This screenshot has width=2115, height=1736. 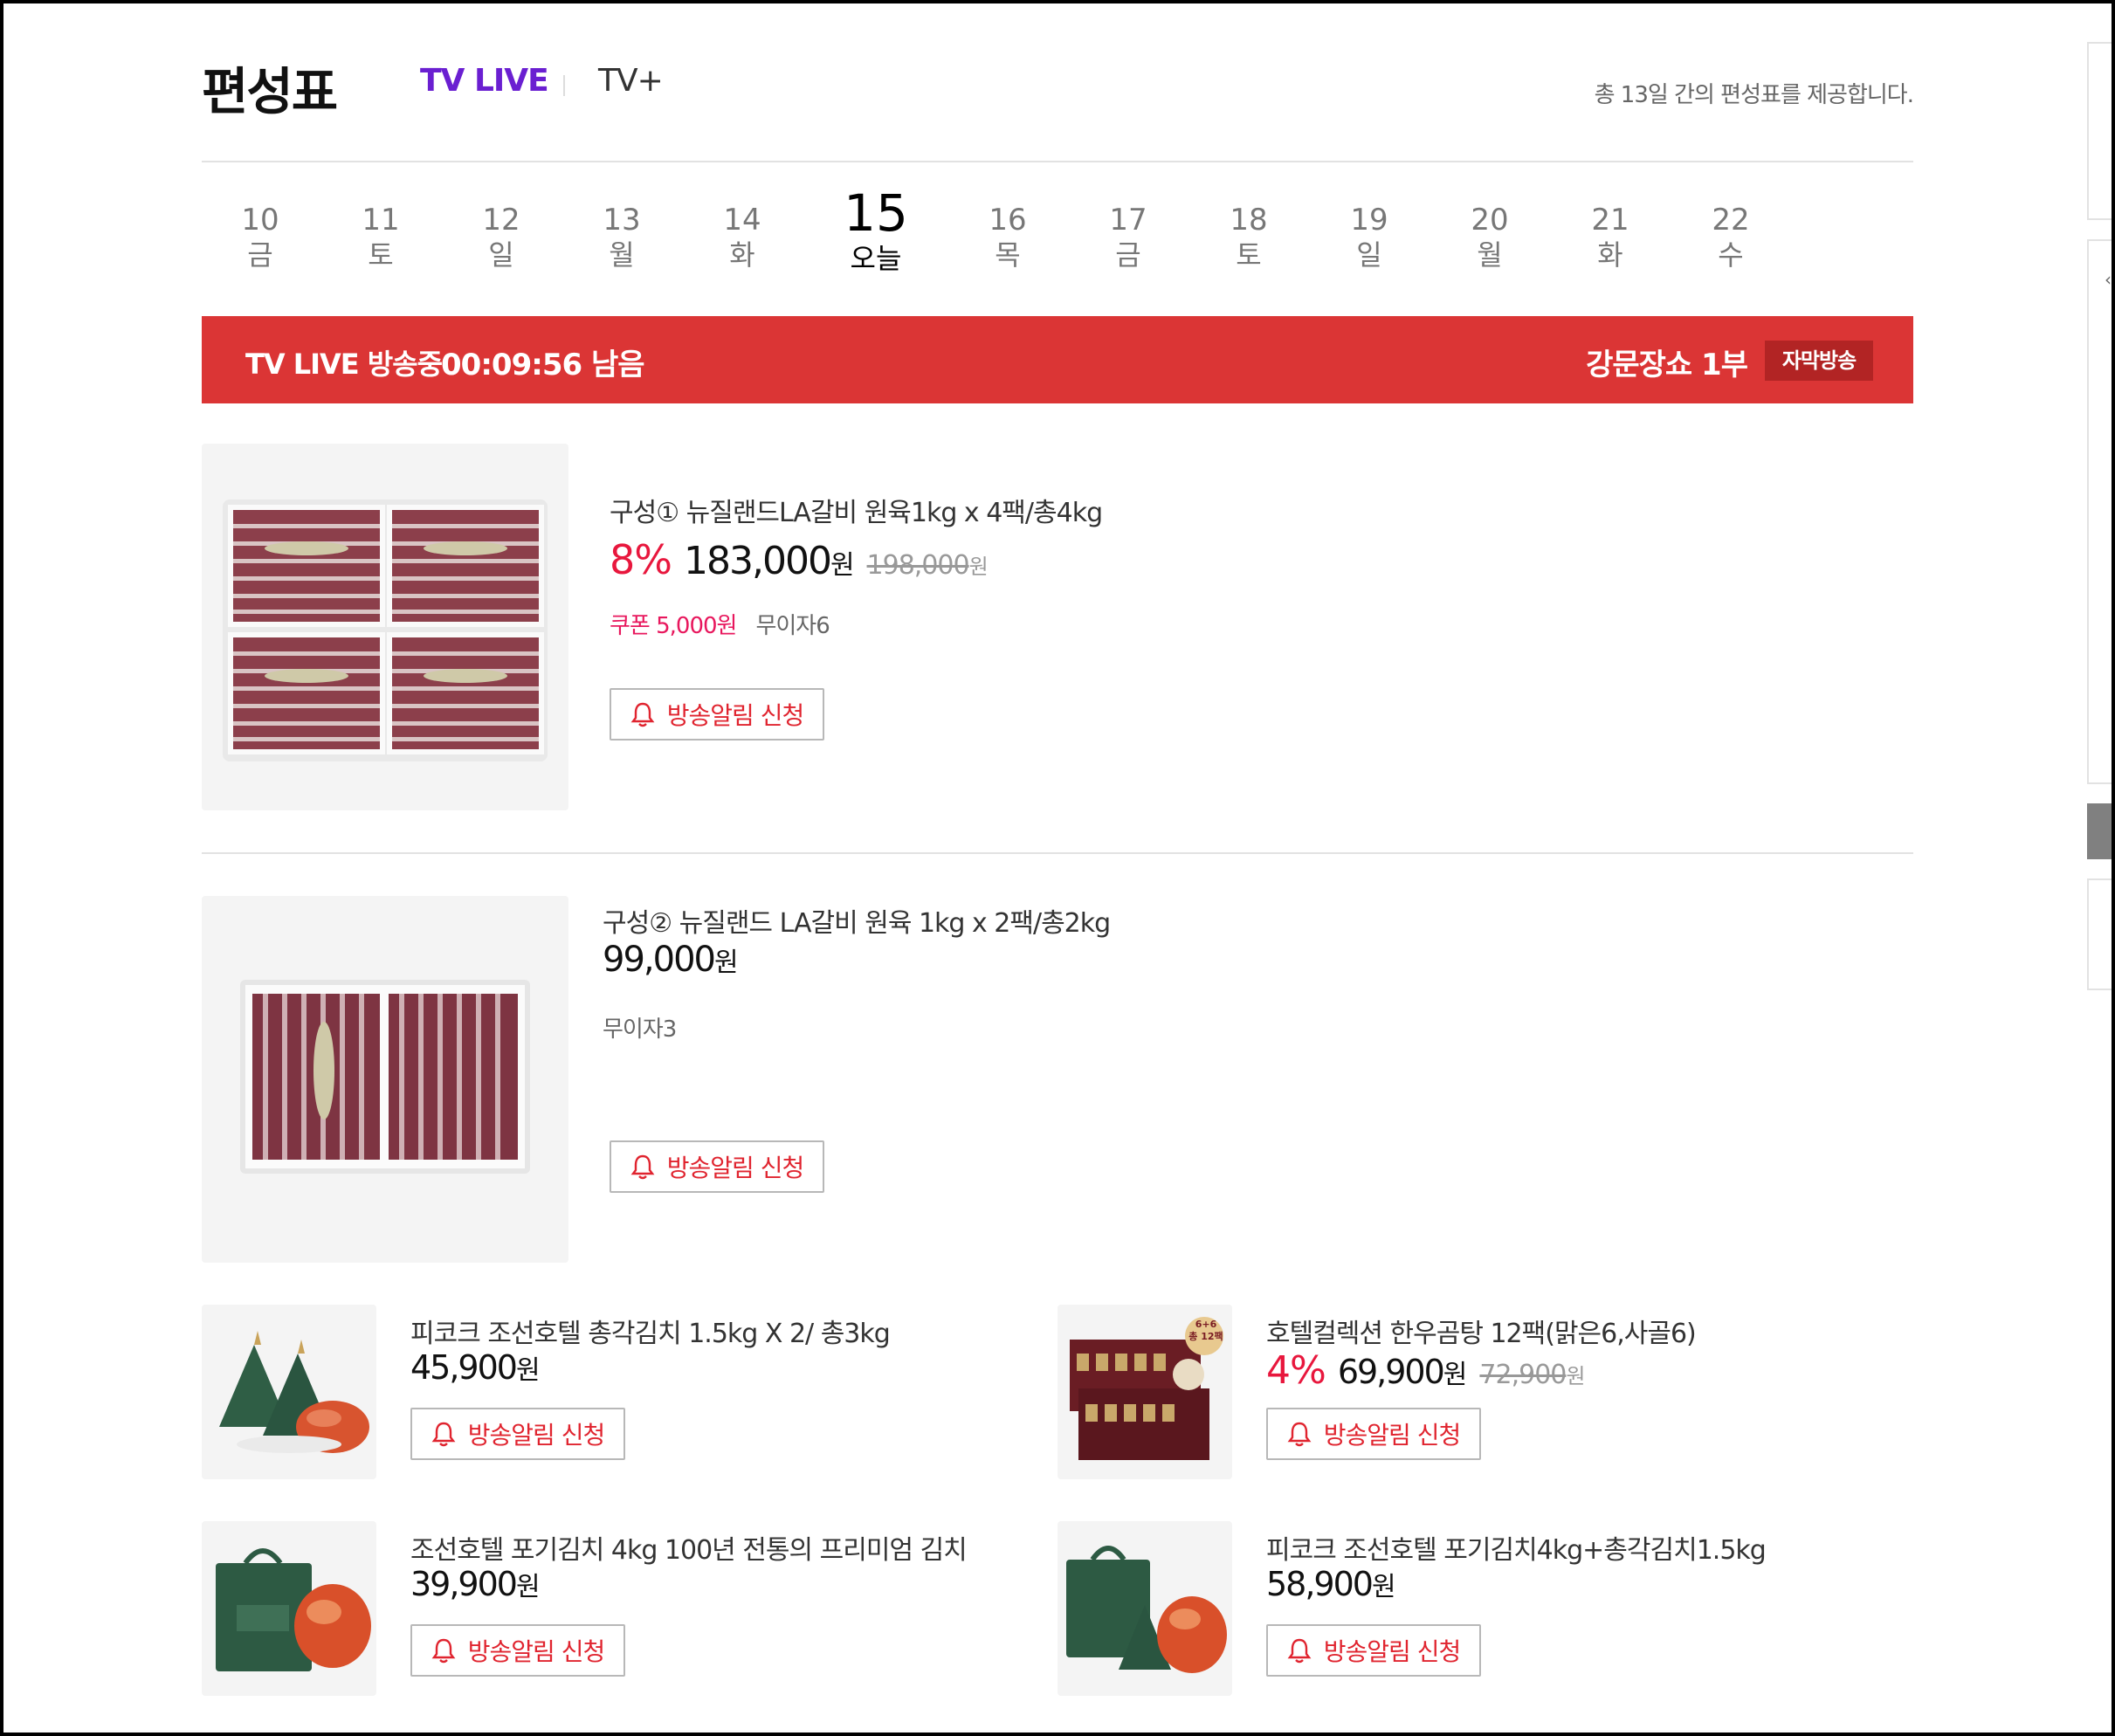 I want to click on date-22: 22 수, so click(x=1731, y=237).